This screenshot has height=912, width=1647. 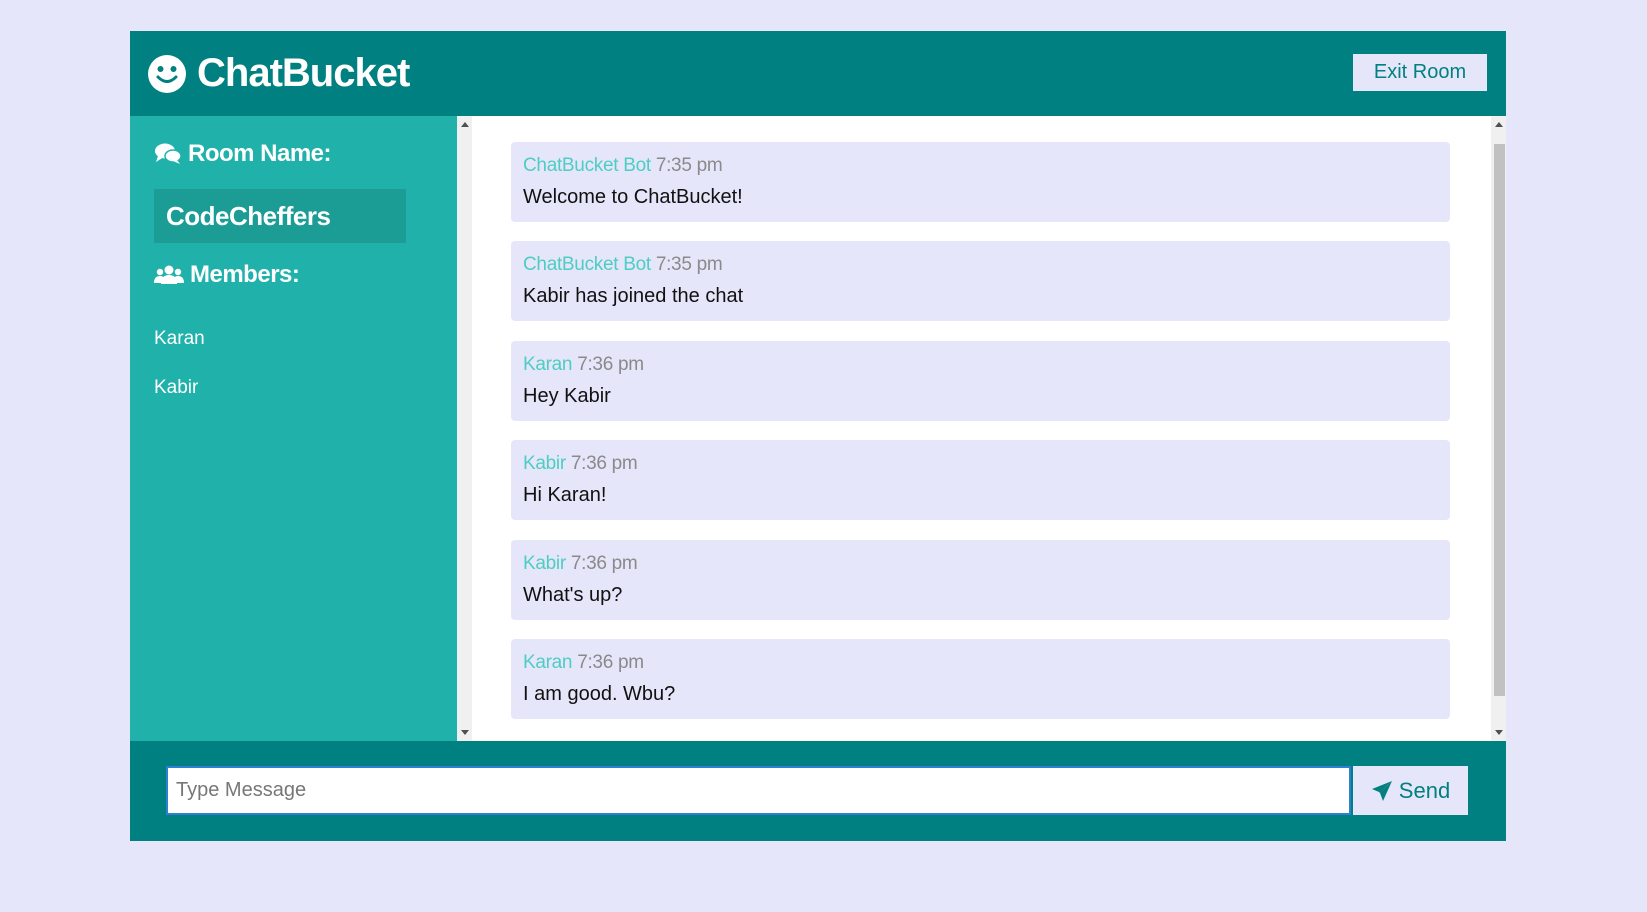 What do you see at coordinates (303, 73) in the screenshot?
I see `app-title: ChatBucket` at bounding box center [303, 73].